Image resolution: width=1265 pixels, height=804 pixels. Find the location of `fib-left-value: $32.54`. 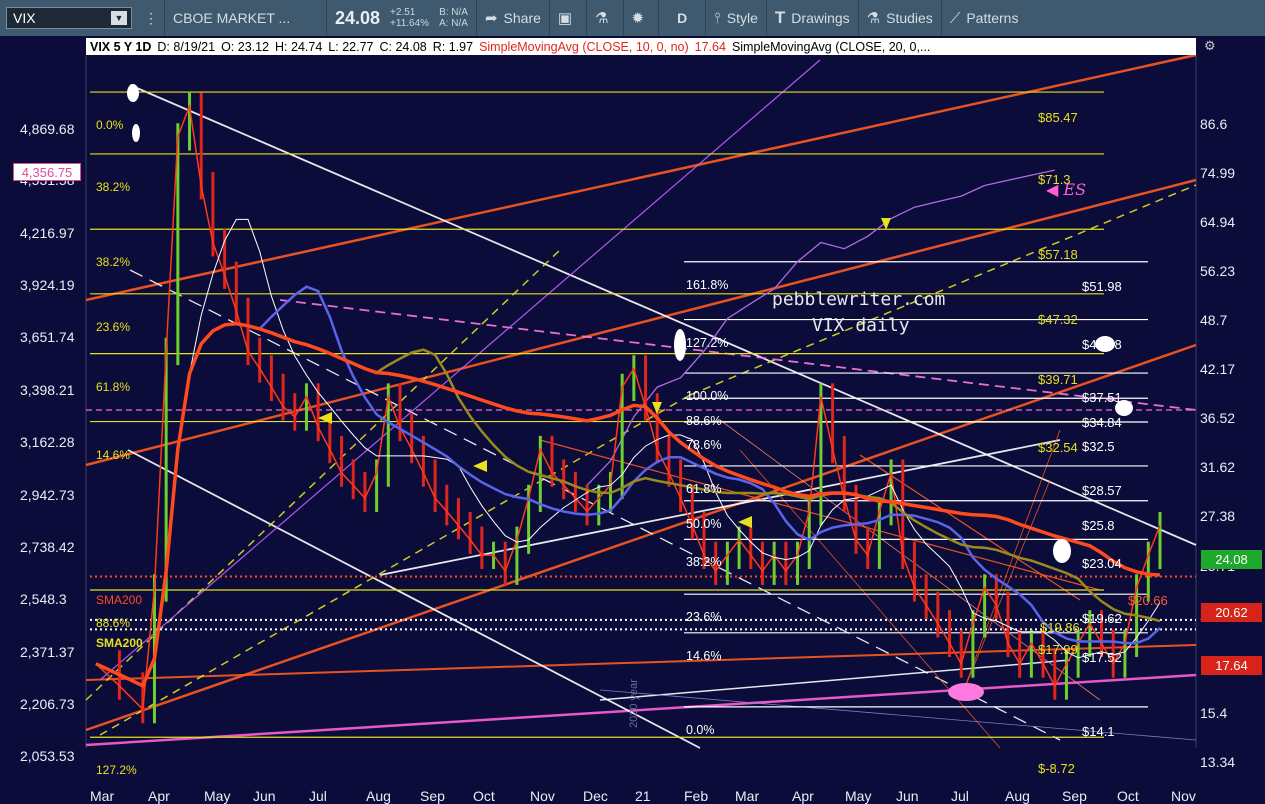

fib-left-value: $32.54 is located at coordinates (1058, 447).